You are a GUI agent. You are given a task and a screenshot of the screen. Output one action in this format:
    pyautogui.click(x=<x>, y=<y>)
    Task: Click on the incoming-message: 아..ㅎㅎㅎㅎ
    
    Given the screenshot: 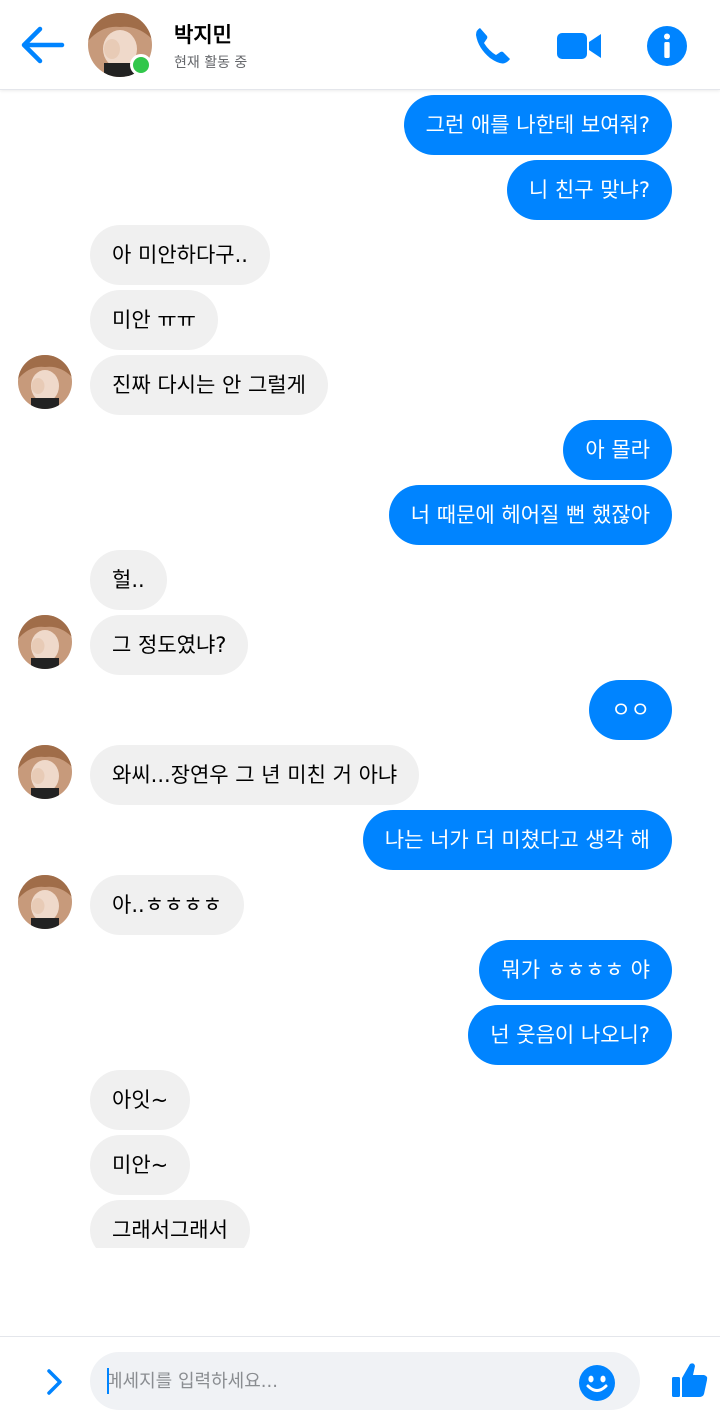 What is the action you would take?
    pyautogui.click(x=167, y=905)
    